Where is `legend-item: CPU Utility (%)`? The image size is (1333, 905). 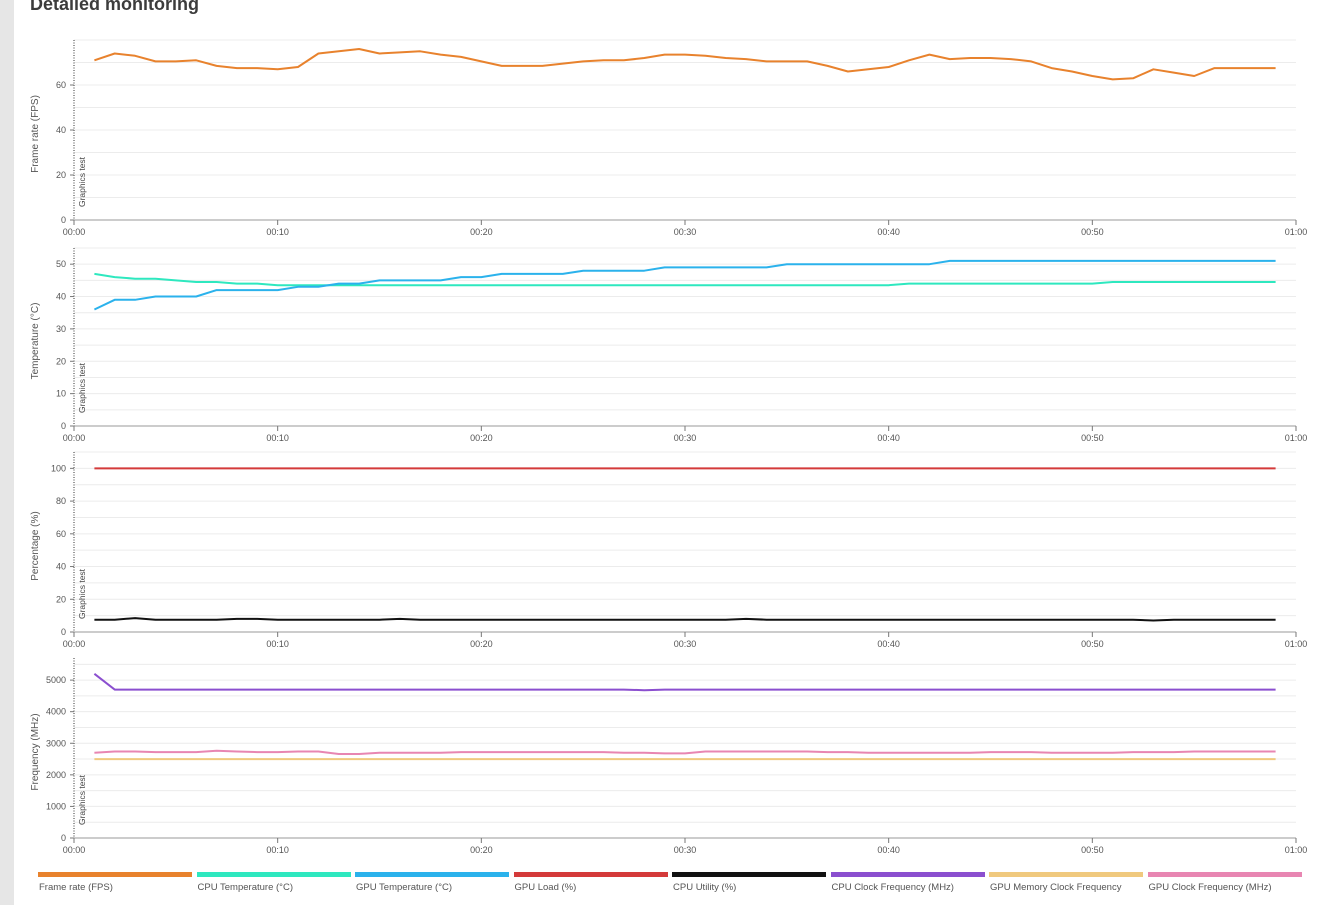
legend-item: CPU Utility (%) is located at coordinates (749, 887).